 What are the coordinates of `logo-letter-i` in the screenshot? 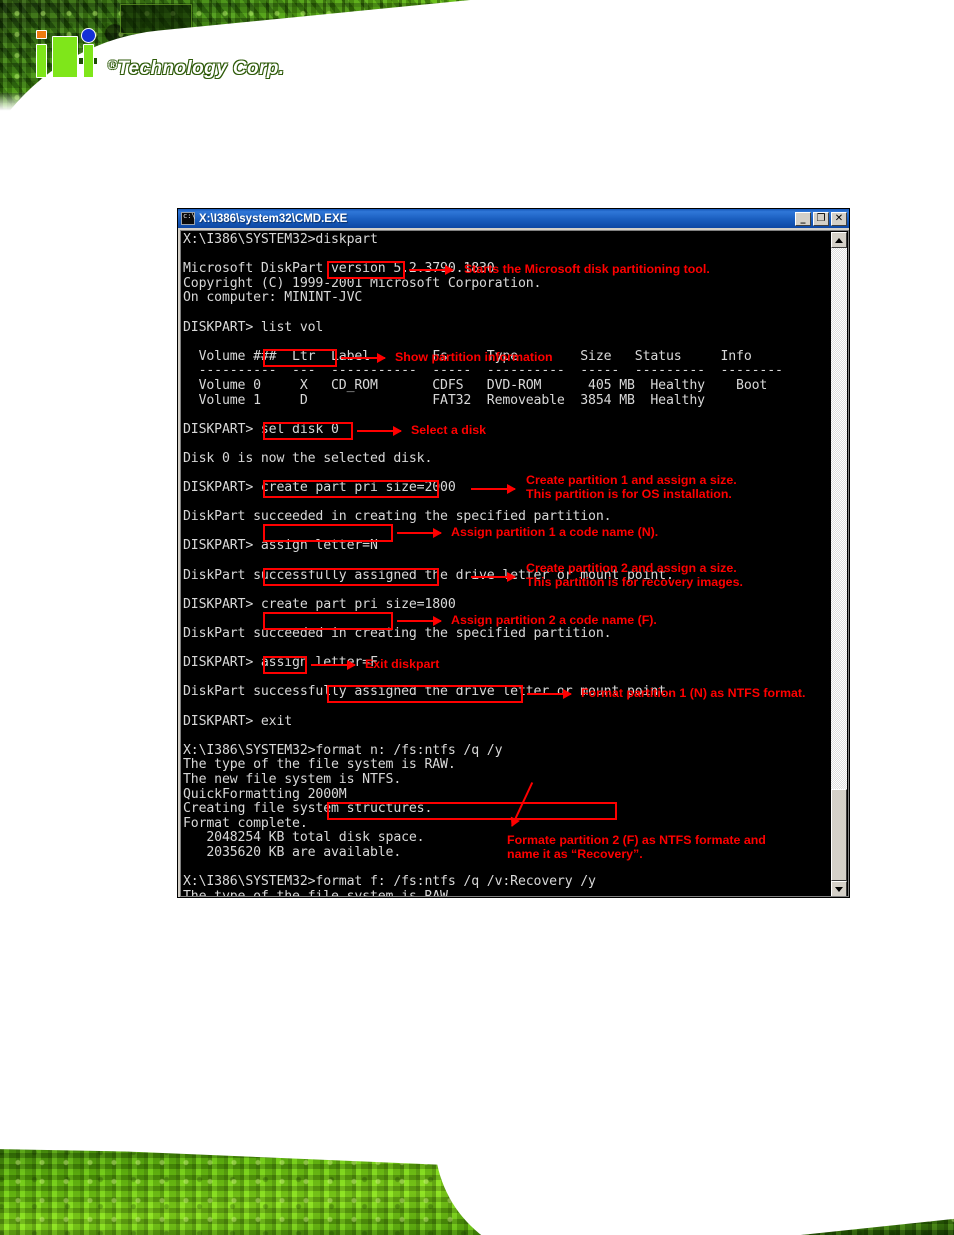 It's located at (41, 61).